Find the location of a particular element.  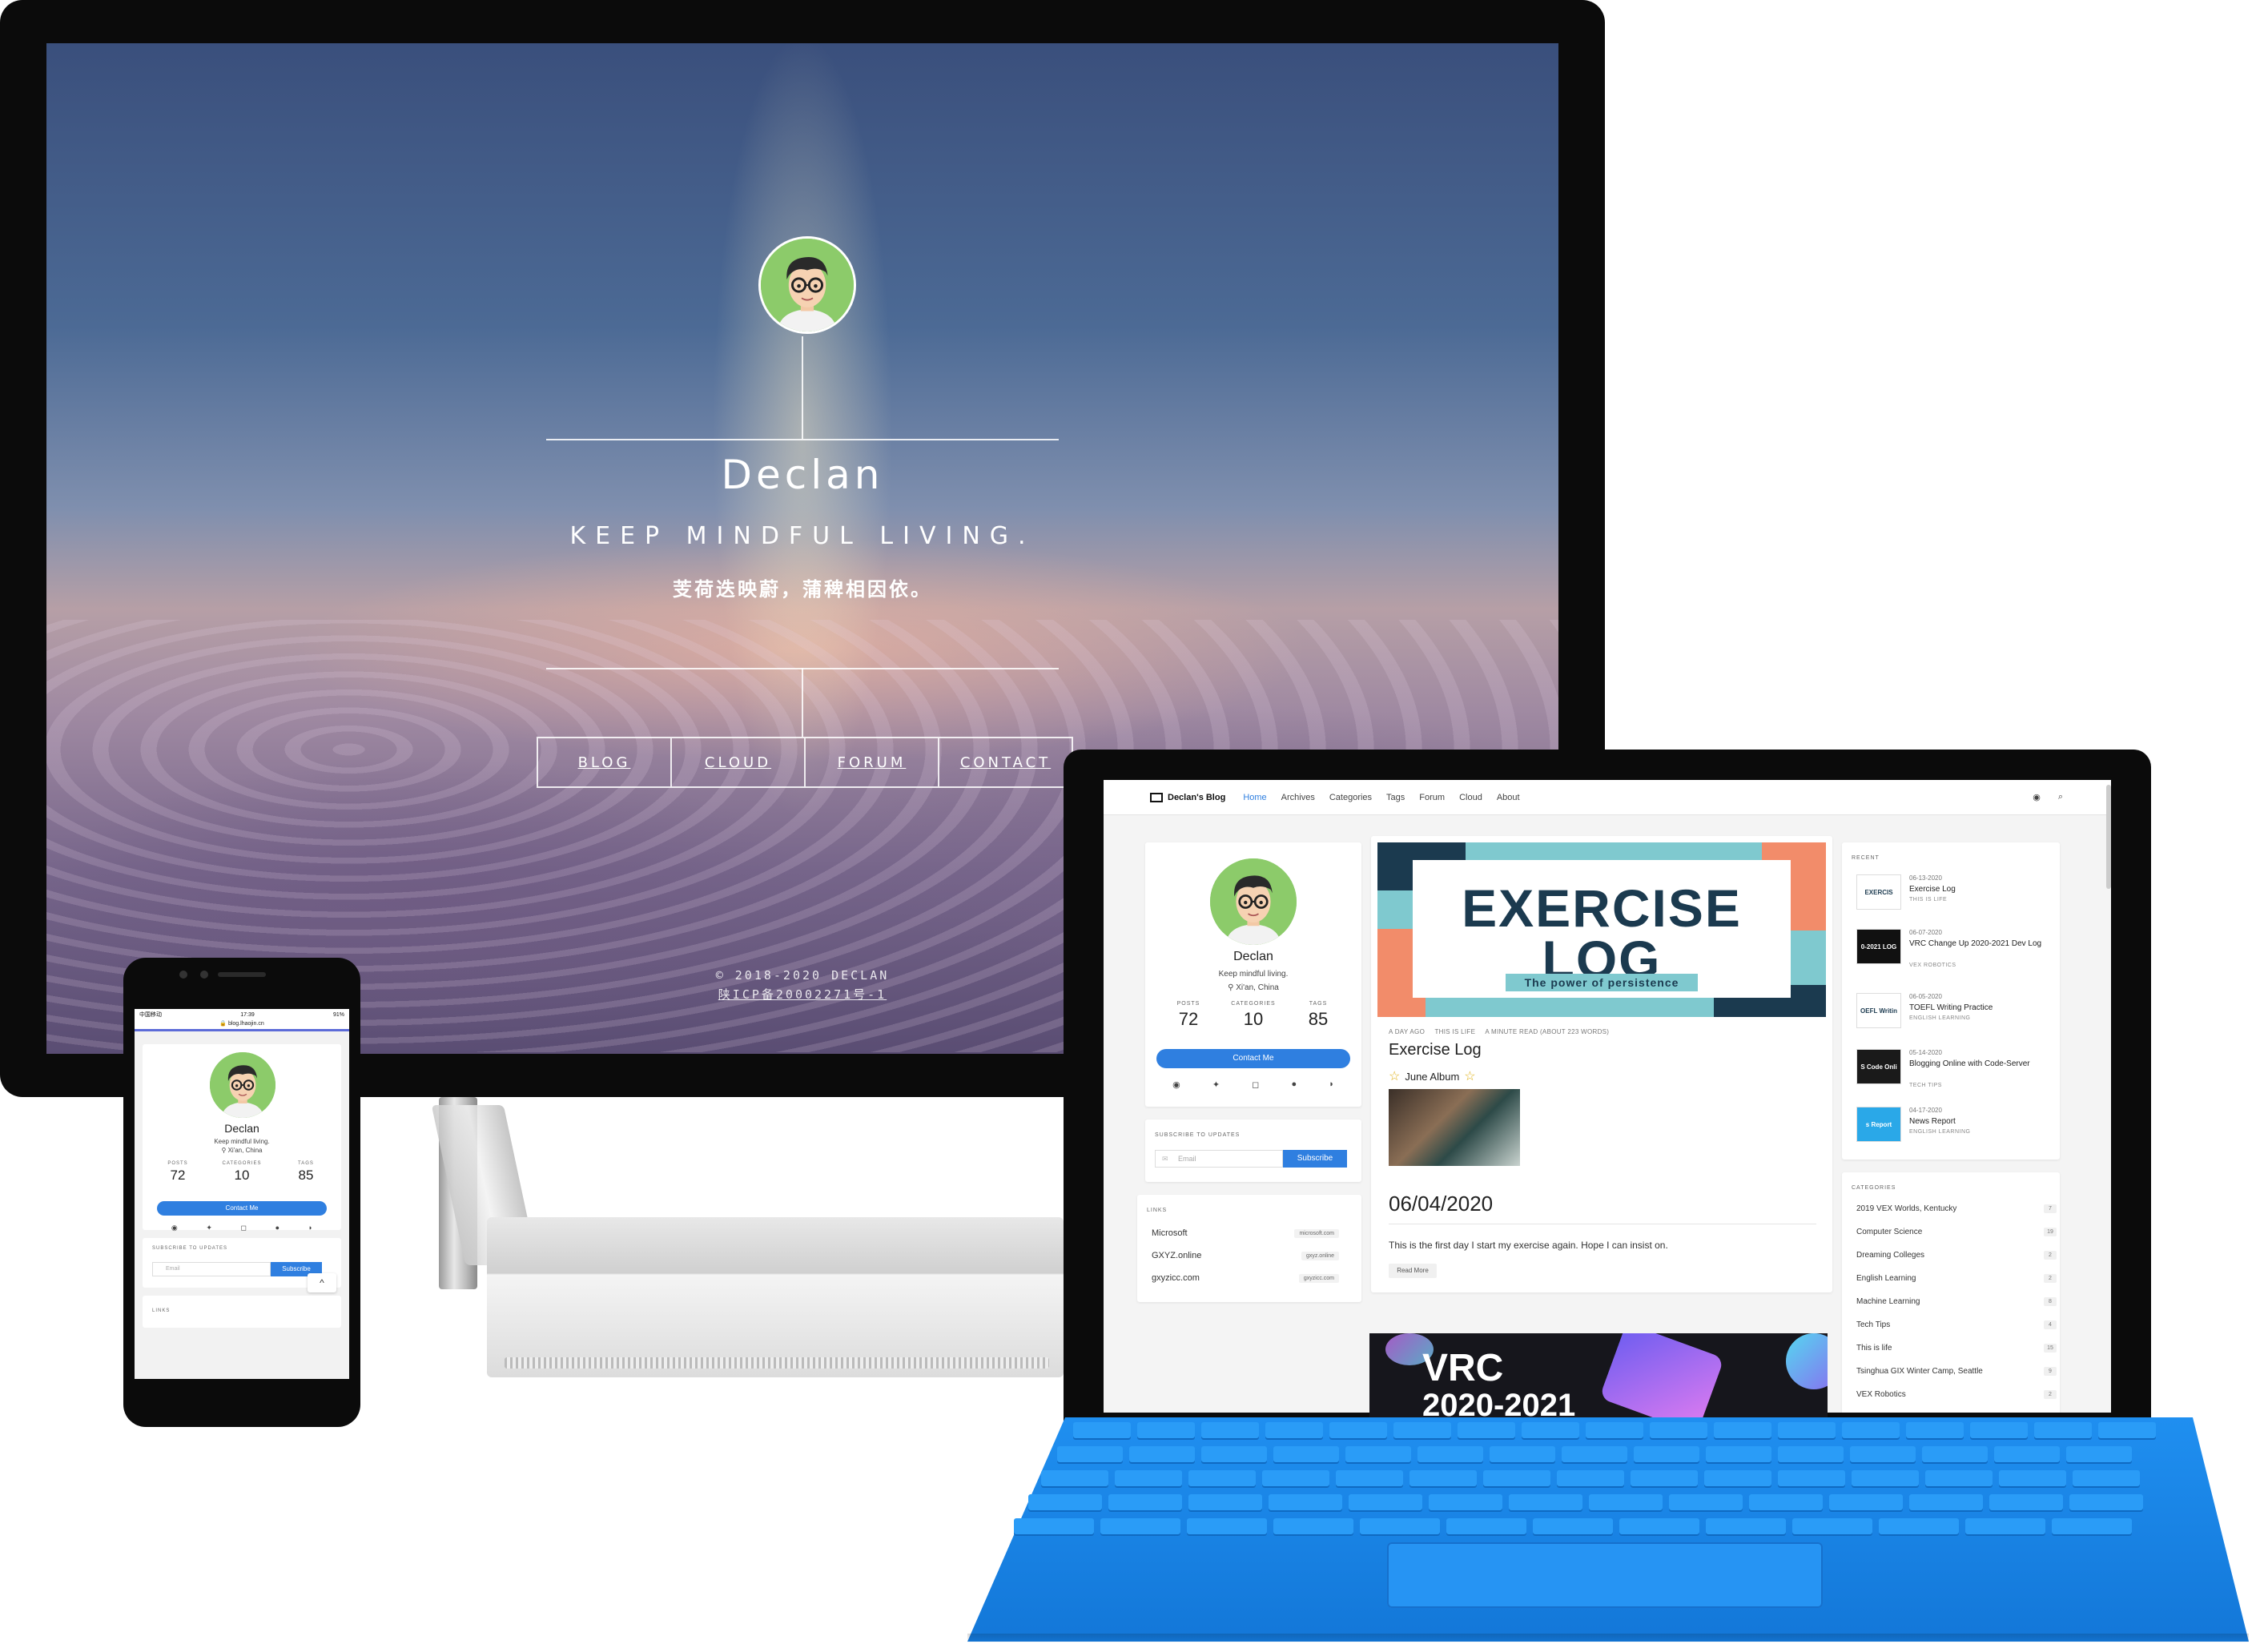

contact-me-button: Contact Me is located at coordinates (242, 1208).